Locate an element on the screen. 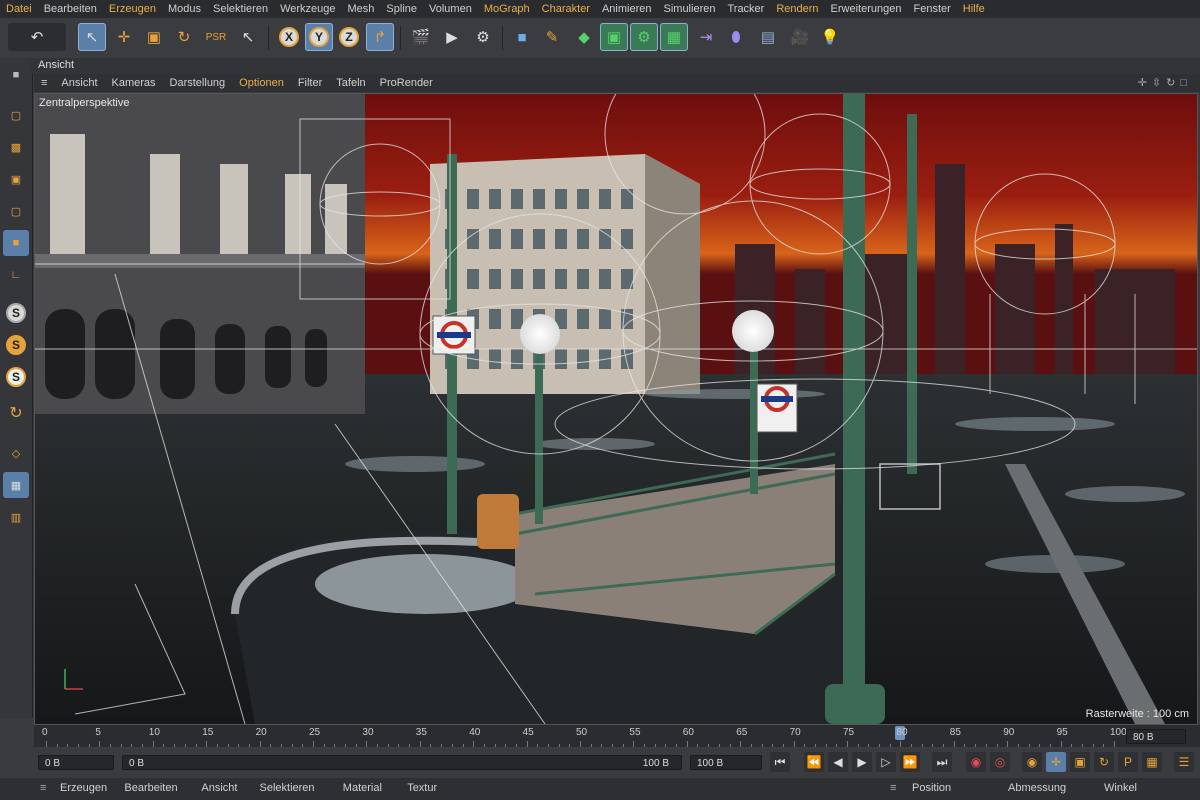  menu-erweiterungen: Erweiterungen is located at coordinates (866, 9).